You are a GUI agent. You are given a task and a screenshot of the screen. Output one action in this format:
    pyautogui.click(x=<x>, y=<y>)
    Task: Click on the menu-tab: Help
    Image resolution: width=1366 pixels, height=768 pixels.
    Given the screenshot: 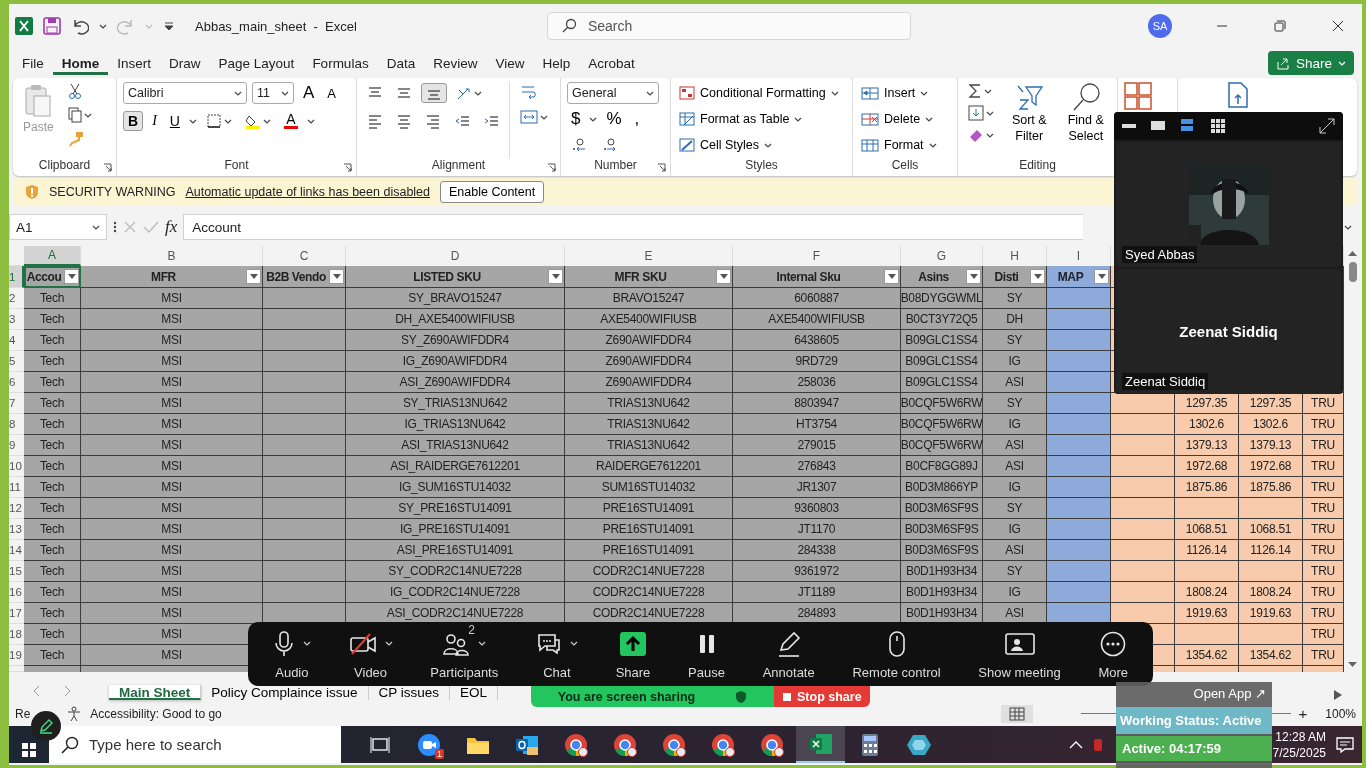 What is the action you would take?
    pyautogui.click(x=556, y=63)
    